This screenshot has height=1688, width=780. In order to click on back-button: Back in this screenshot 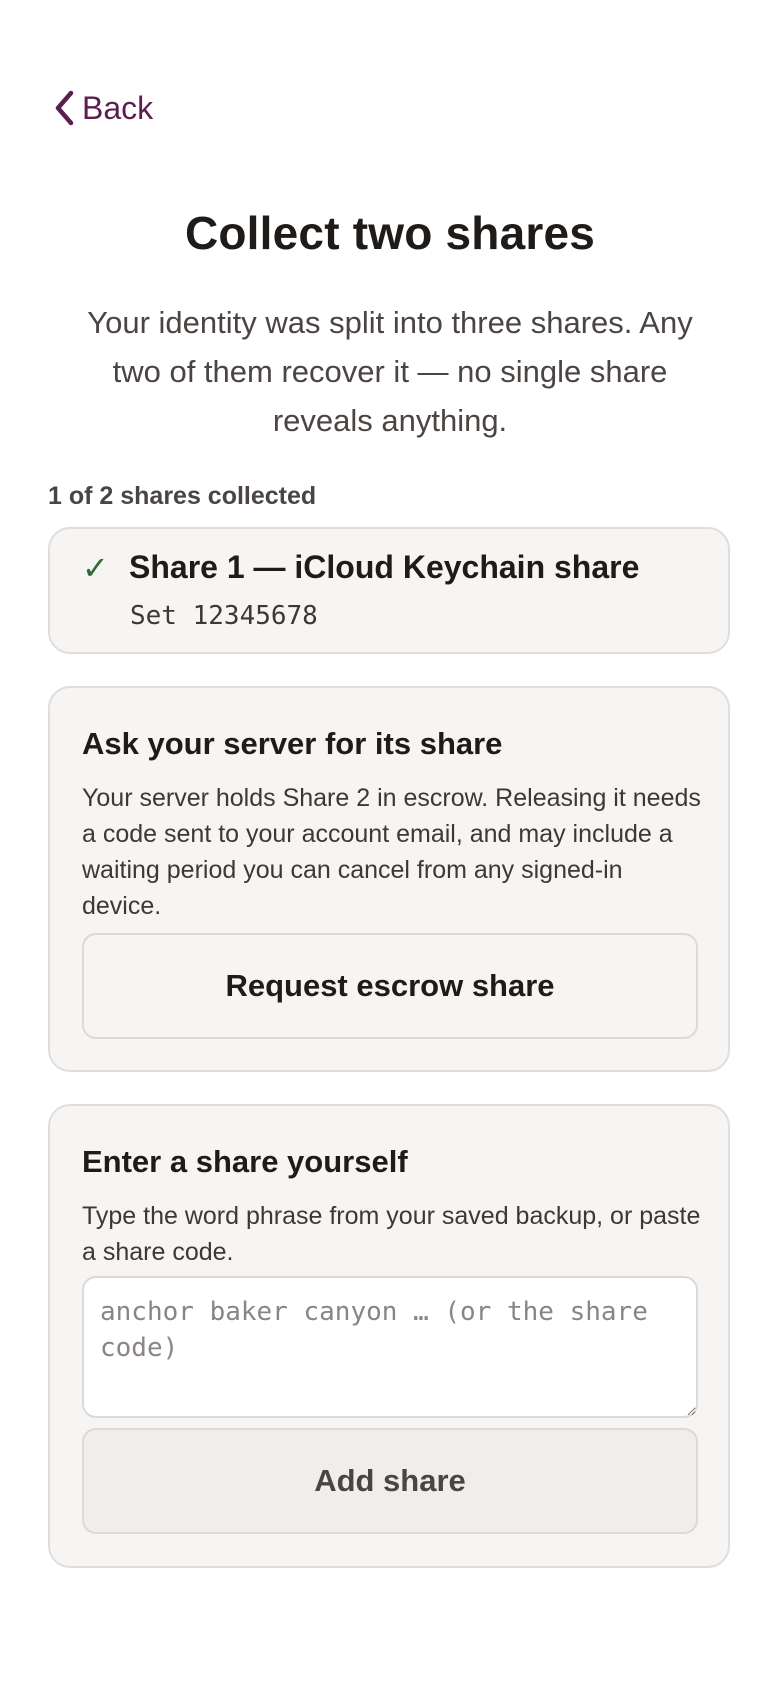, I will do `click(103, 108)`.